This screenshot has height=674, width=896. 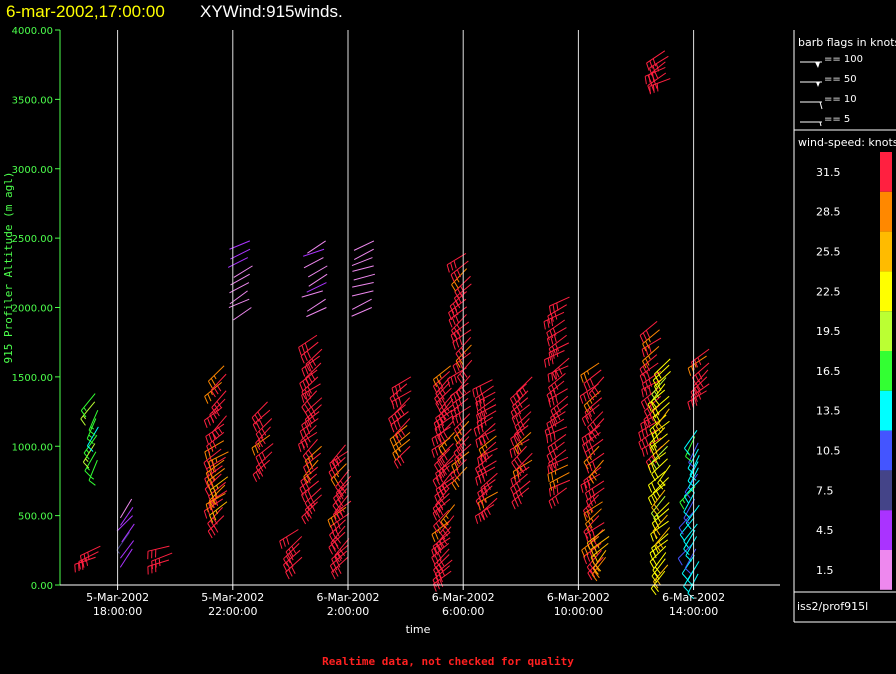 What do you see at coordinates (818, 84) in the screenshot?
I see `legend-barb-pennant` at bounding box center [818, 84].